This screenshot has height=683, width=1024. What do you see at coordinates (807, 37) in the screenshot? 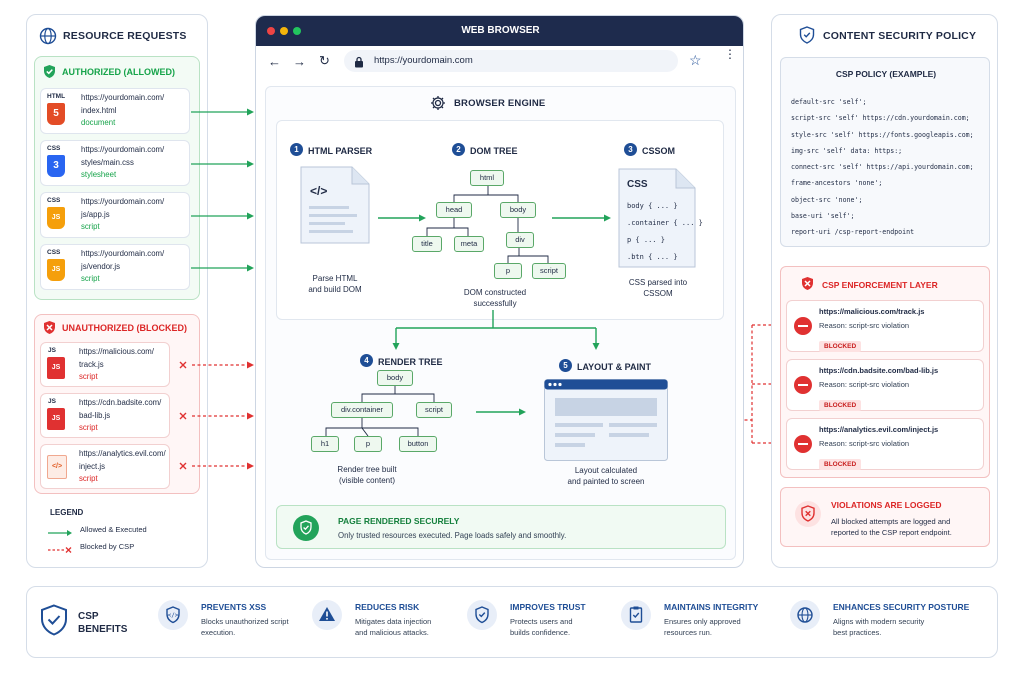
I see `csp-shield-icon` at bounding box center [807, 37].